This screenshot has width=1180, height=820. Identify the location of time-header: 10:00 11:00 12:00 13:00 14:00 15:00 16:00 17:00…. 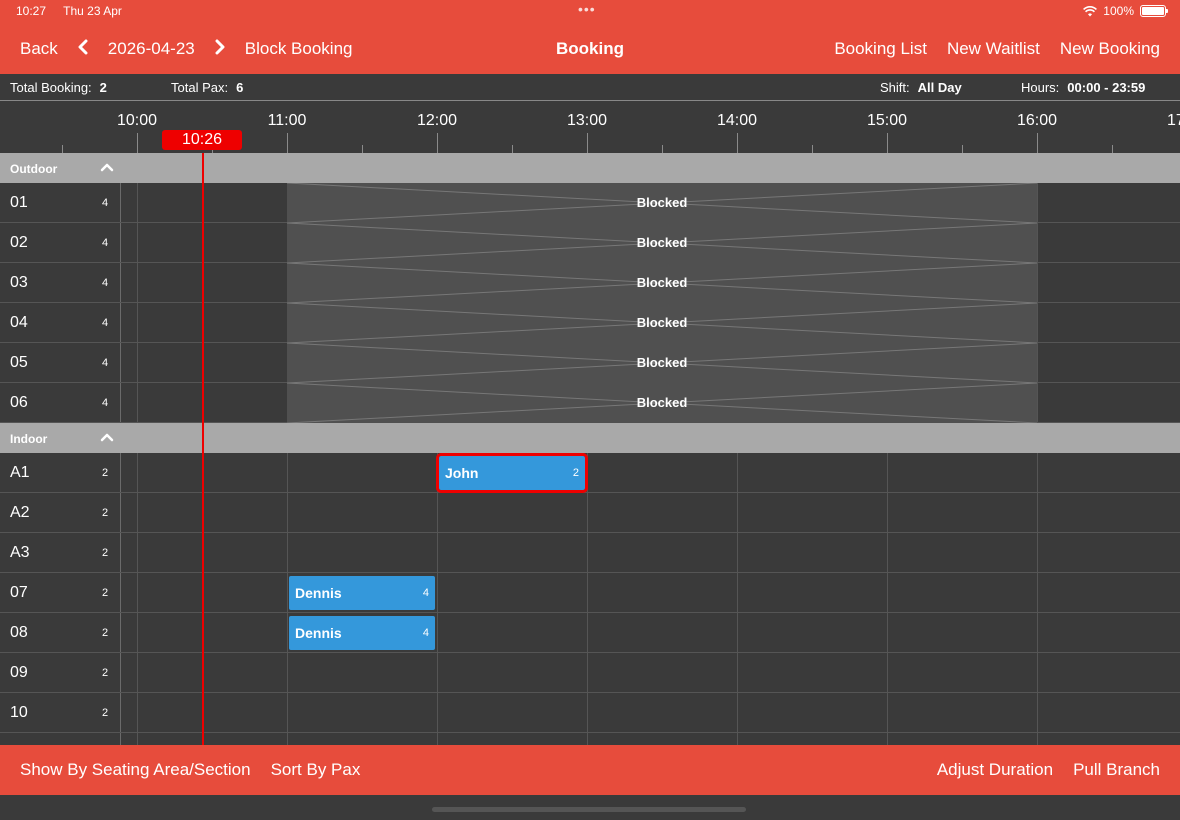
(590, 127).